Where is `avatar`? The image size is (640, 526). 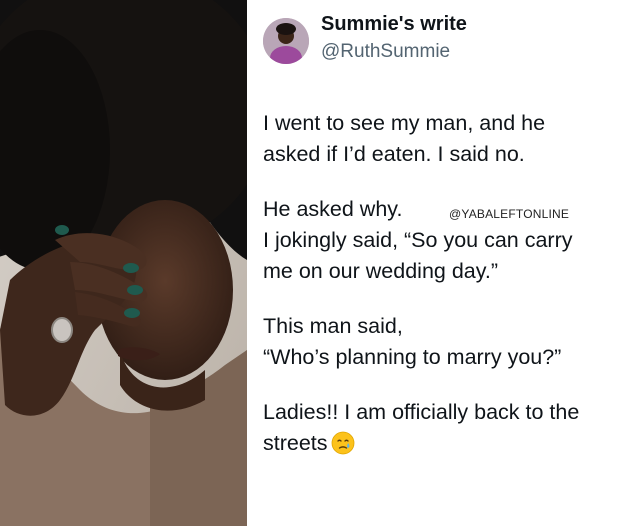
avatar is located at coordinates (286, 41).